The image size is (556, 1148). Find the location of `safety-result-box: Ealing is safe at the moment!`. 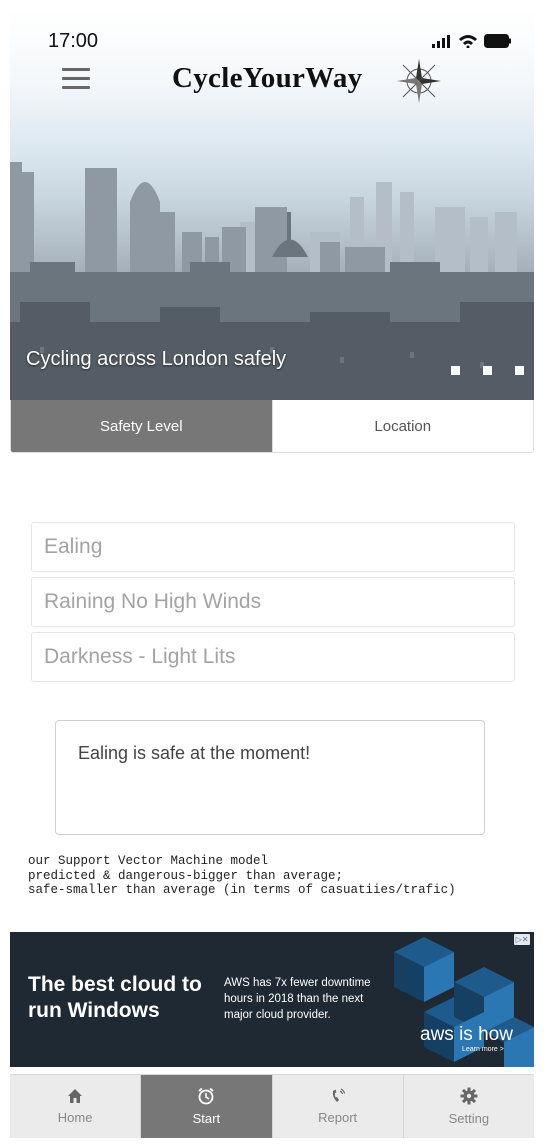

safety-result-box: Ealing is safe at the moment! is located at coordinates (270, 777).